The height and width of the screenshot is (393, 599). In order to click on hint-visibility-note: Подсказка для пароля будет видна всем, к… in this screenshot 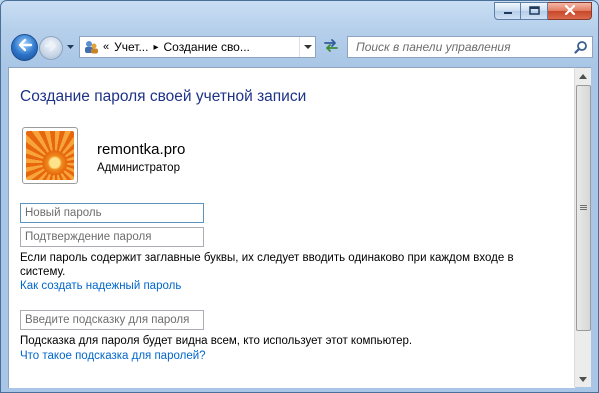, I will do `click(216, 341)`.